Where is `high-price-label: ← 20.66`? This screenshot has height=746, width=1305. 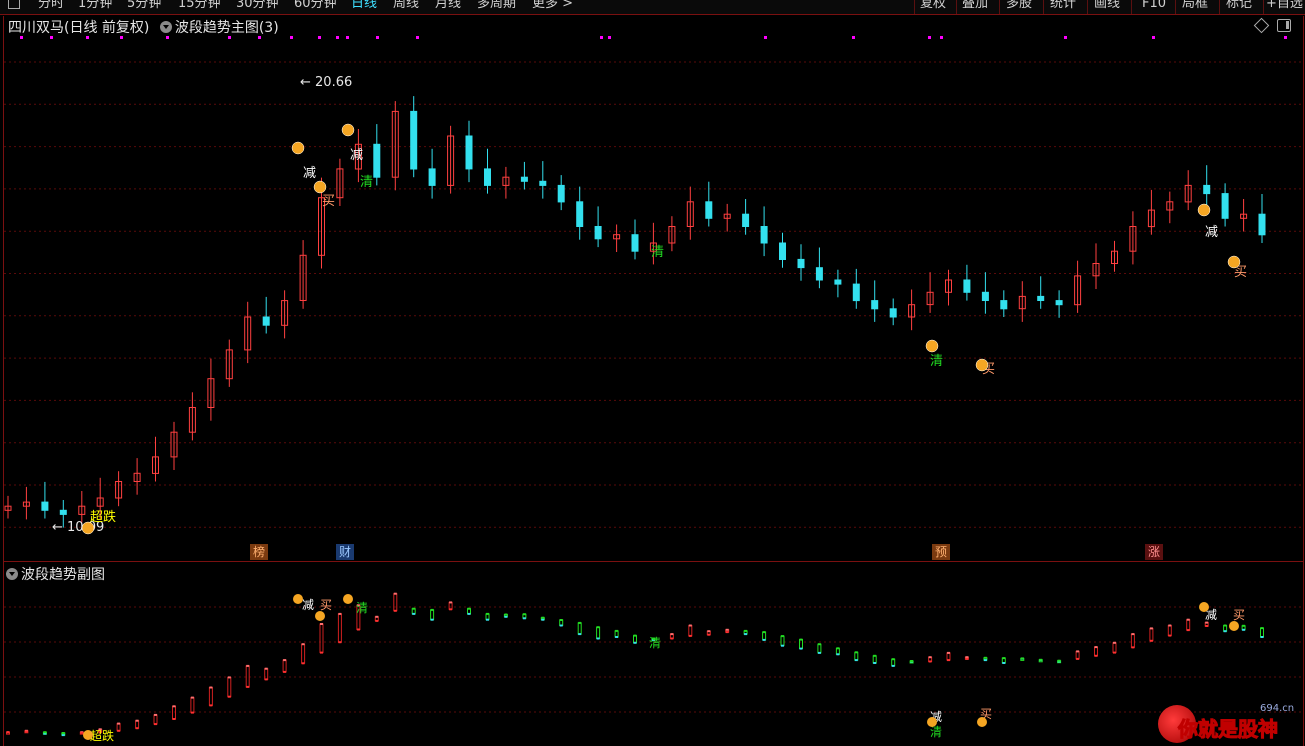
high-price-label: ← 20.66 is located at coordinates (326, 82).